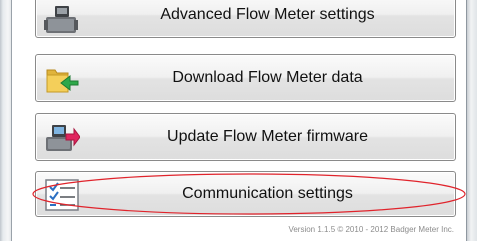 This screenshot has height=241, width=477. Describe the element at coordinates (267, 193) in the screenshot. I see `communication-settings-label: Communication settings` at that location.